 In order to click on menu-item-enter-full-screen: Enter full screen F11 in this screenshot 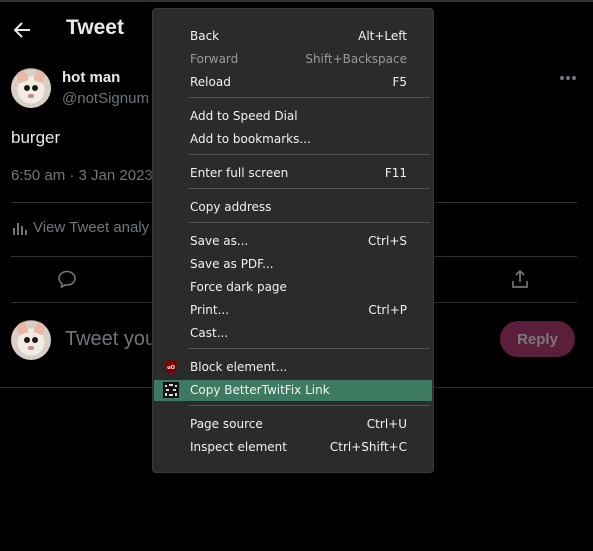, I will do `click(293, 173)`.